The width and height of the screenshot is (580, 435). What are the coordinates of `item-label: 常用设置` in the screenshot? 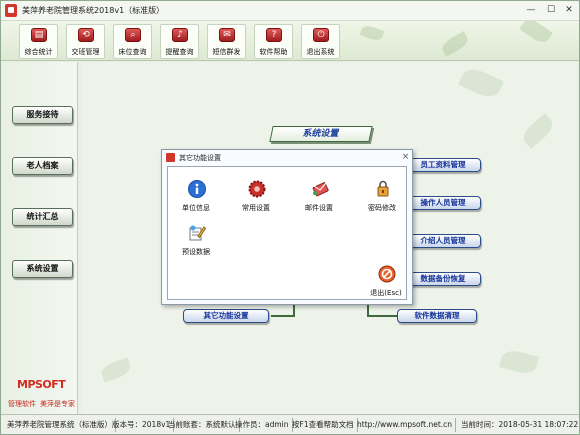 It's located at (256, 208).